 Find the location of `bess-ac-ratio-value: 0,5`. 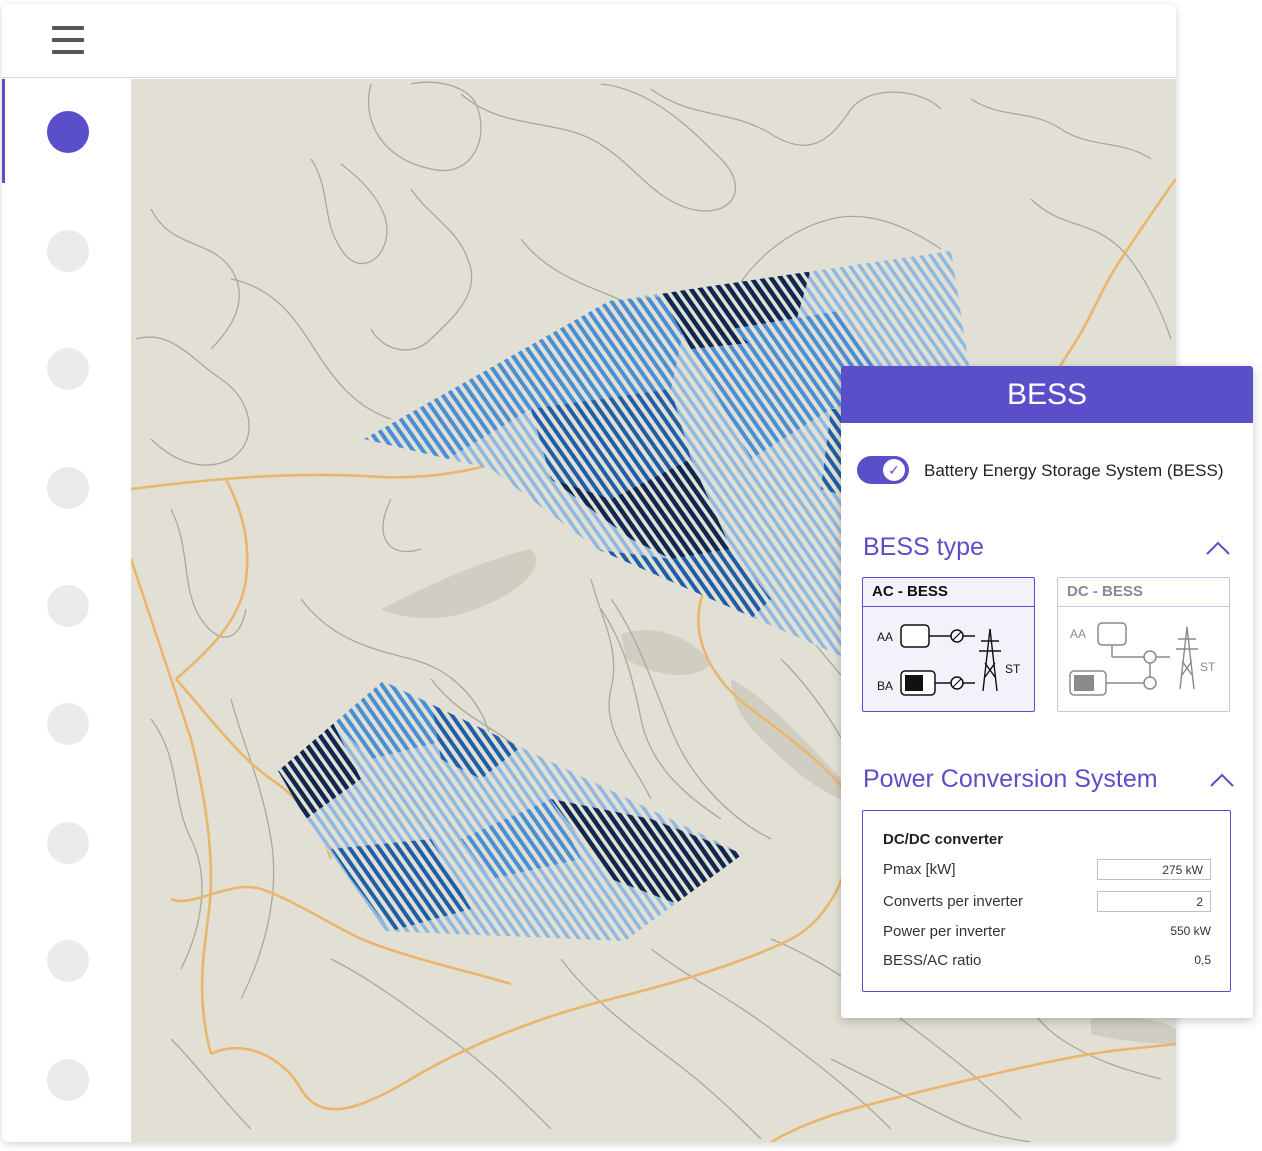

bess-ac-ratio-value: 0,5 is located at coordinates (1202, 960).